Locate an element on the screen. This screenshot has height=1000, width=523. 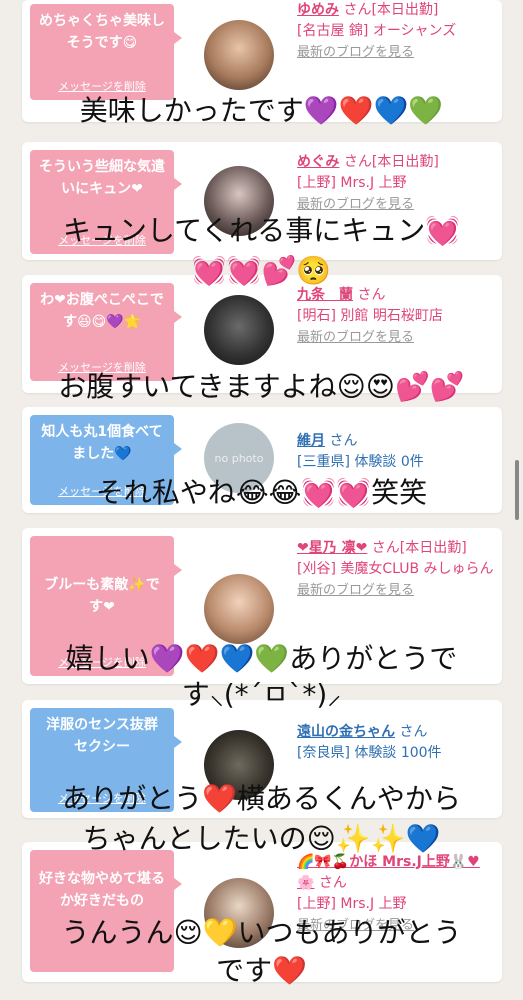
profile-info: 遠山の金ちゃん さん [奈良県] 体験談 100件 is located at coordinates (397, 743).